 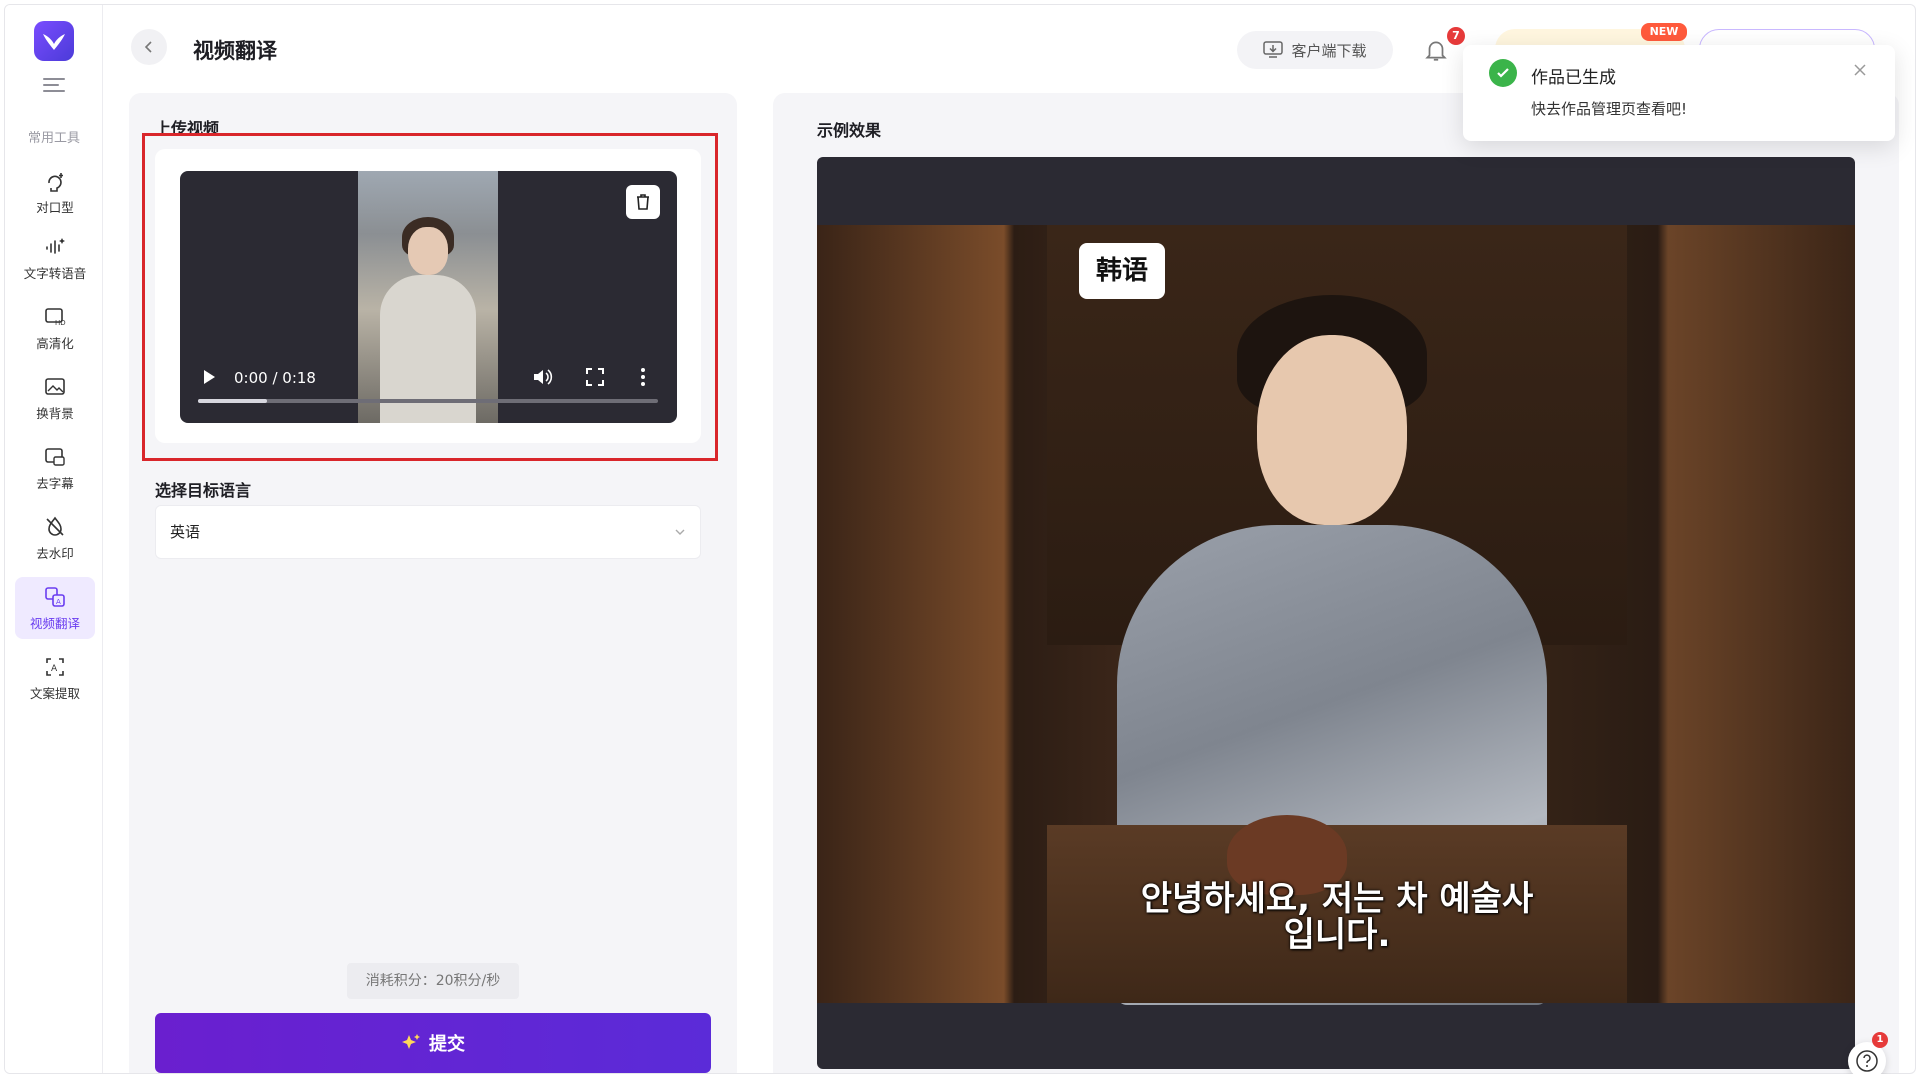 I want to click on check-circle-icon, so click(x=1503, y=73).